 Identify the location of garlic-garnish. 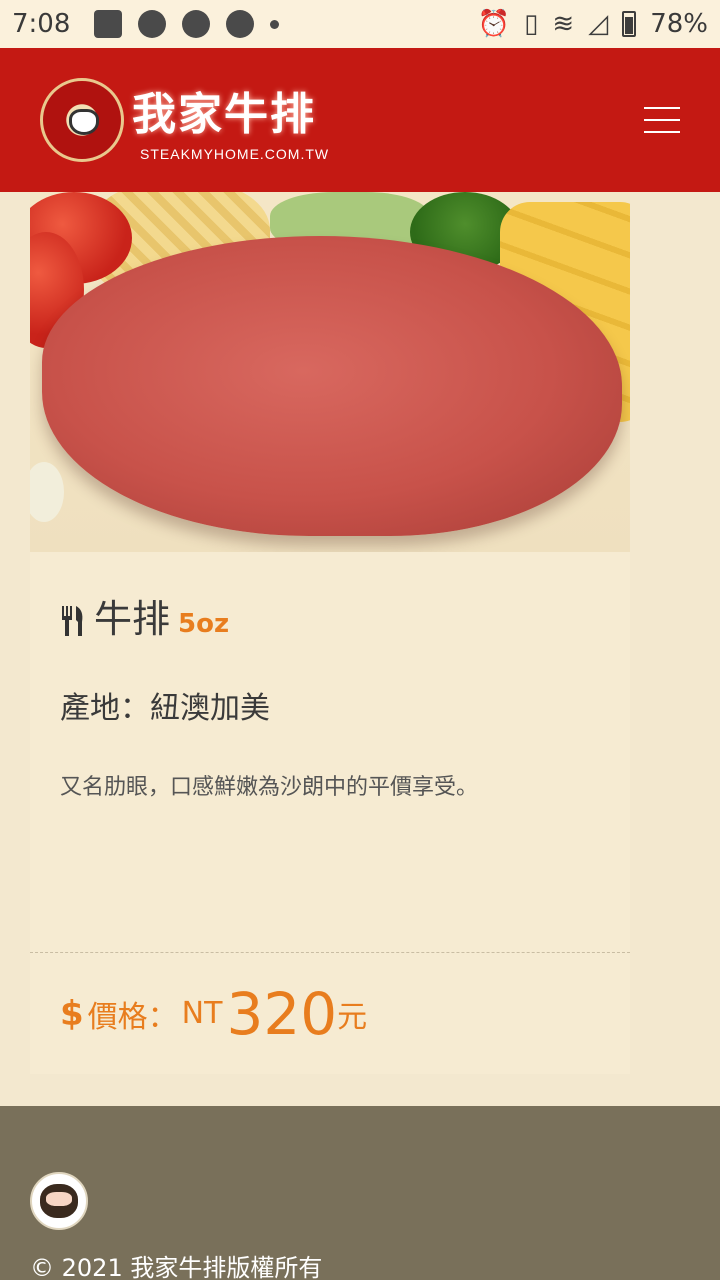
(47, 492).